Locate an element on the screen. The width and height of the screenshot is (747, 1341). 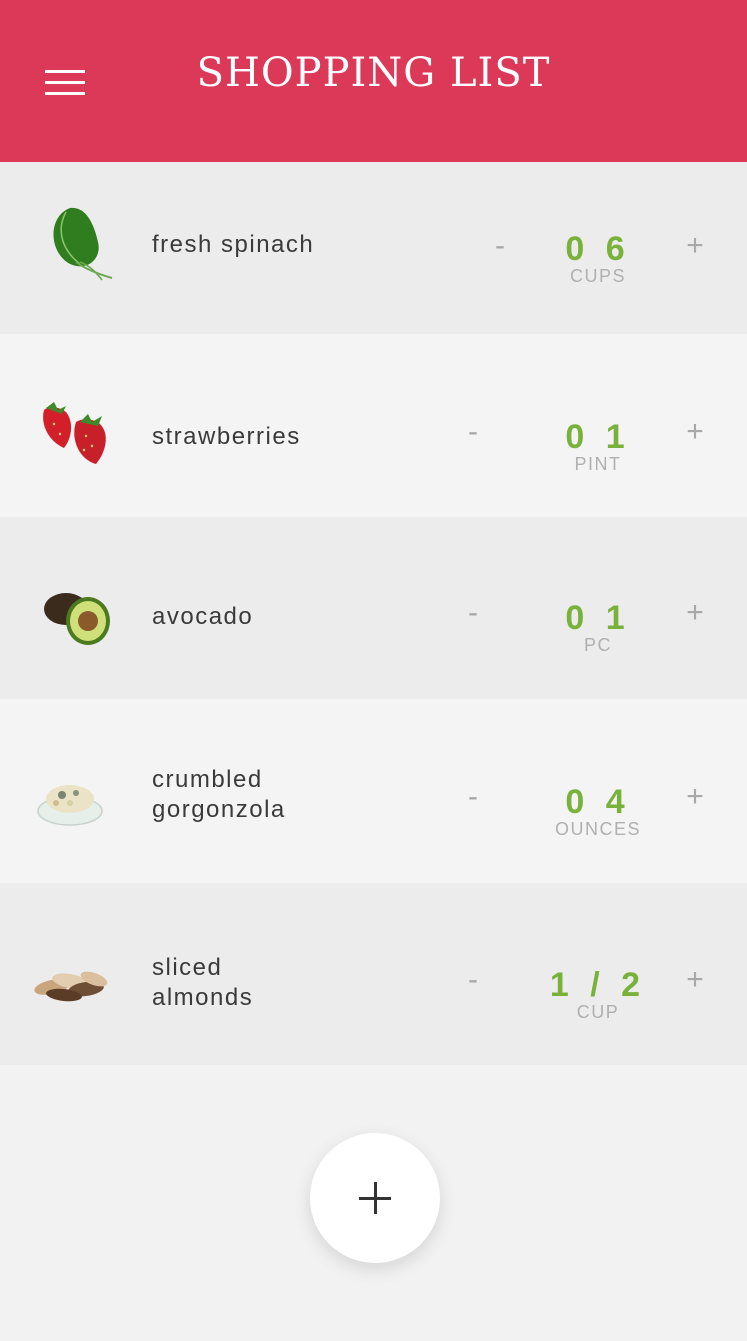
quantity-display: 0 6 CUPS is located at coordinates (598, 259).